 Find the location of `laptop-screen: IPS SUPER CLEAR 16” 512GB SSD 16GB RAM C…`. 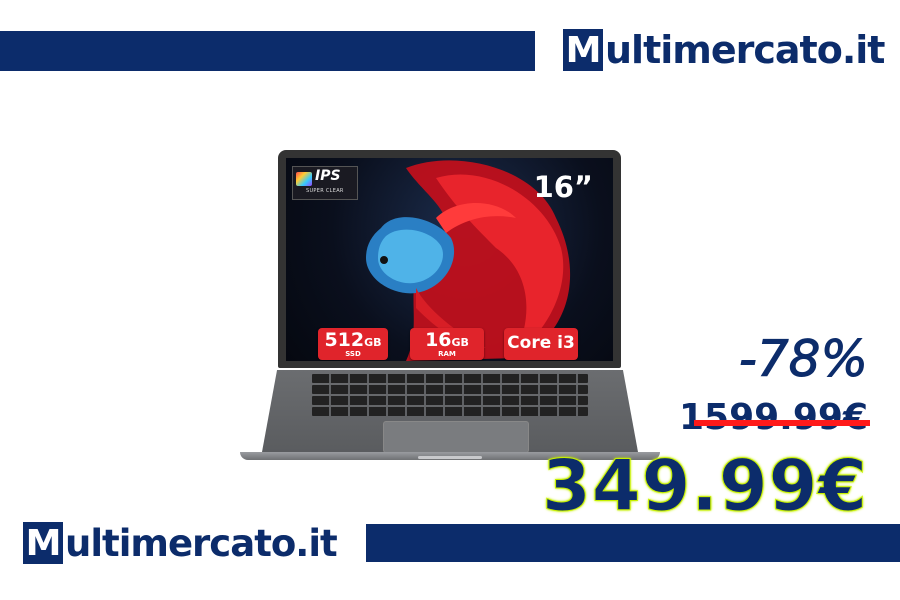

laptop-screen: IPS SUPER CLEAR 16” 512GB SSD 16GB RAM C… is located at coordinates (449, 259).